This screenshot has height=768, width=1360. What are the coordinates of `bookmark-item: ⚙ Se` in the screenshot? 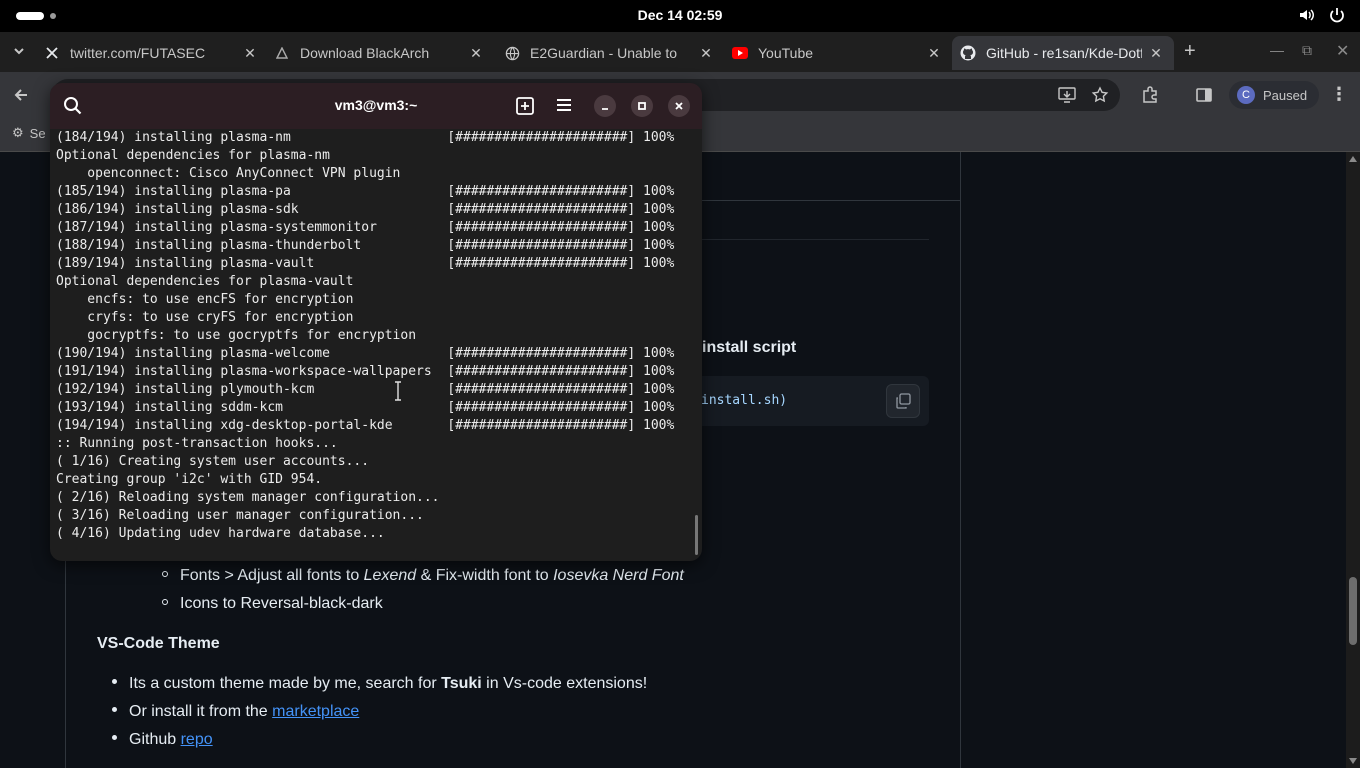 It's located at (29, 133).